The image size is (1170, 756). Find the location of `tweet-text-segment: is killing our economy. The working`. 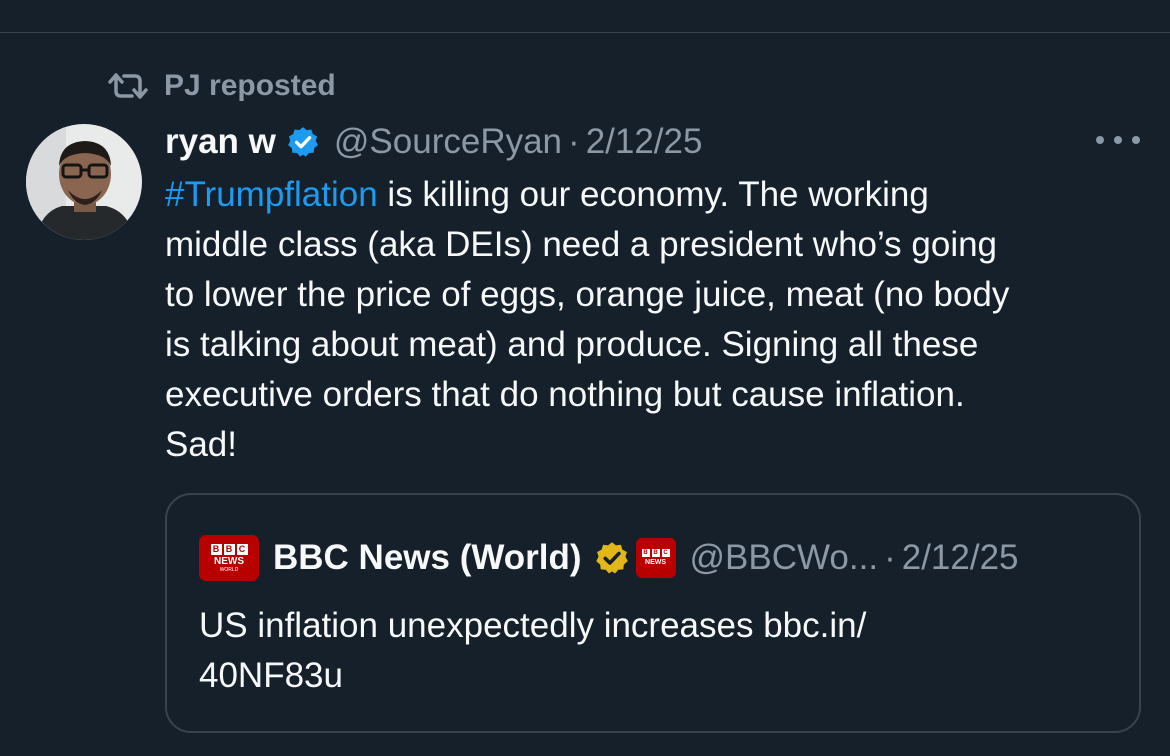

tweet-text-segment: is killing our economy. The working is located at coordinates (653, 194).